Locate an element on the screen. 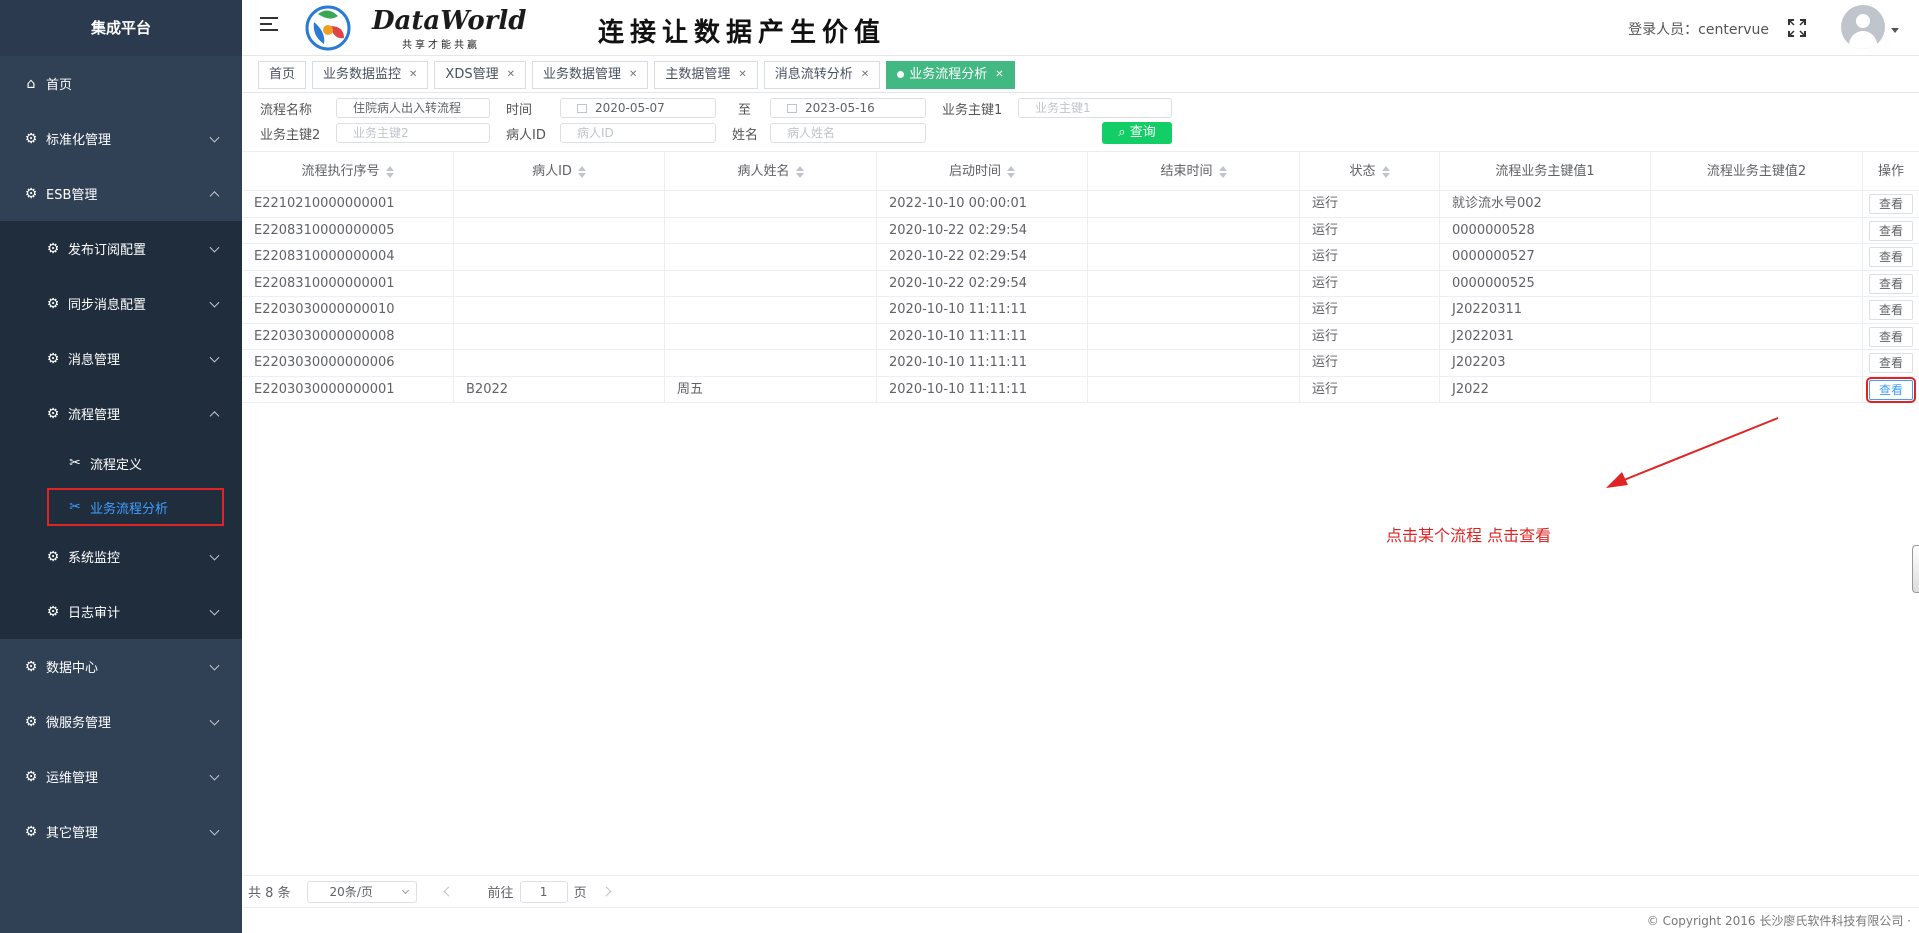  page-size-select: 20条/页 is located at coordinates (361, 891).